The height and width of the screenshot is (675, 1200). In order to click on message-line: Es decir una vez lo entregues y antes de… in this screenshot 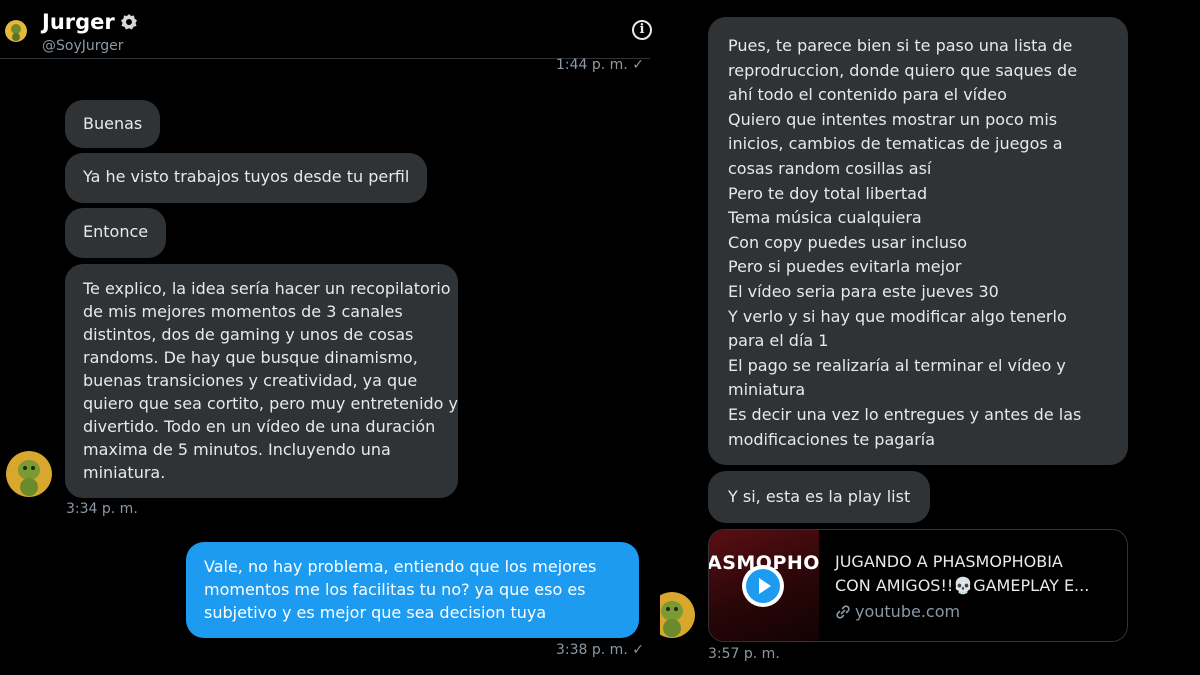, I will do `click(905, 414)`.